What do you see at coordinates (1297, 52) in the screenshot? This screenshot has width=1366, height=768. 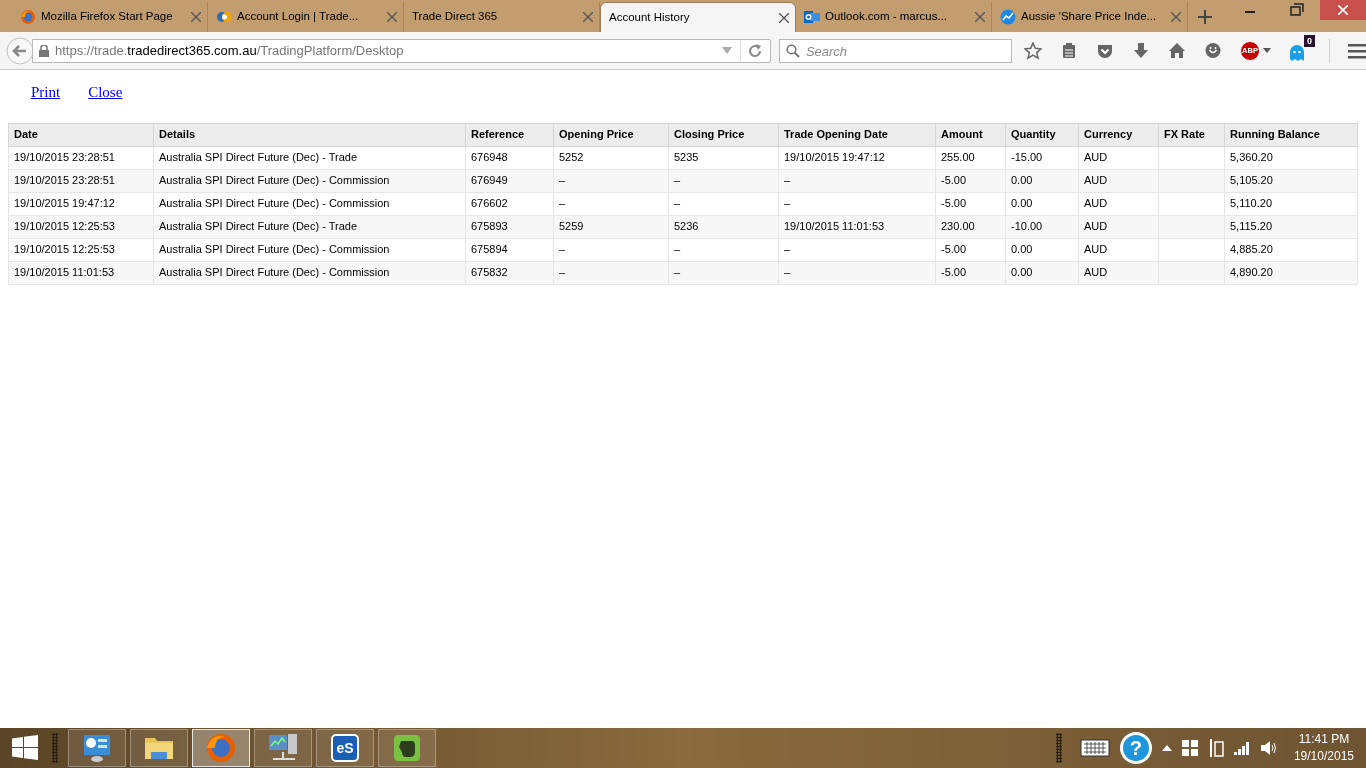 I see `ghost-icon` at bounding box center [1297, 52].